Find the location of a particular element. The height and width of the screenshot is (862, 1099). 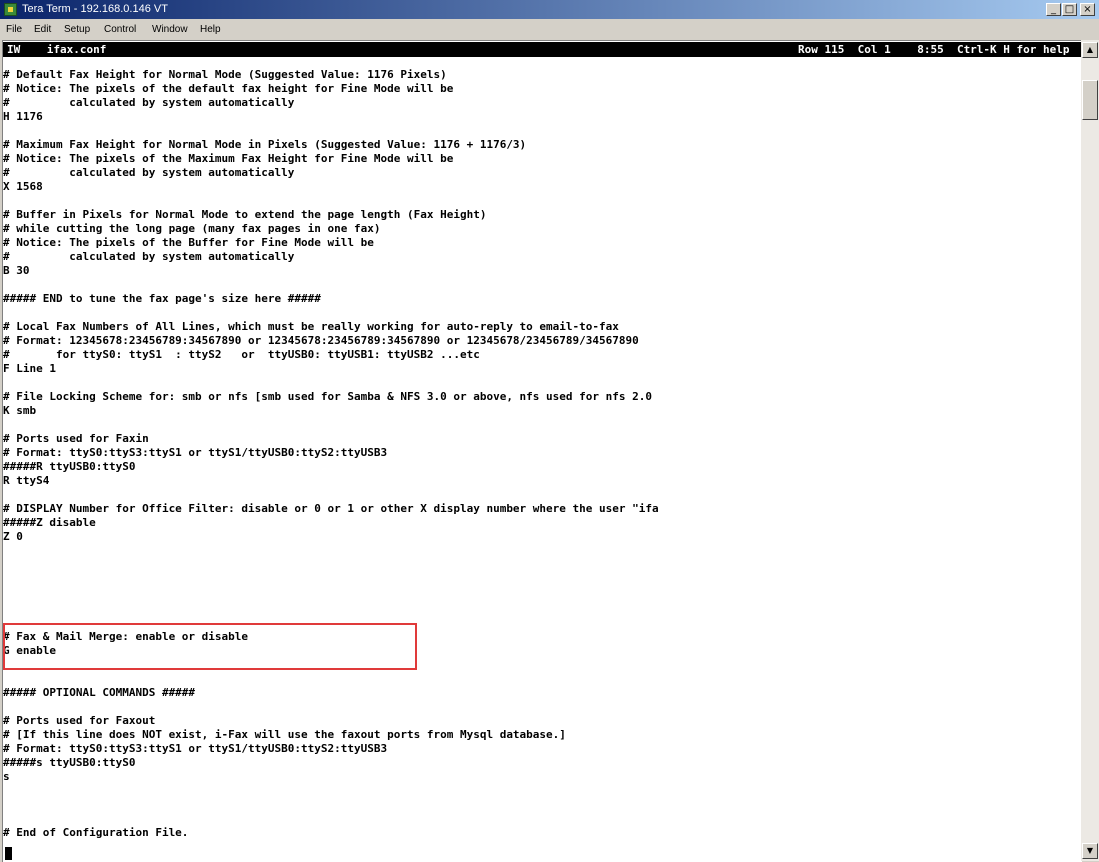

terminal-line: # Ports used for Faxin is located at coordinates (76, 438).